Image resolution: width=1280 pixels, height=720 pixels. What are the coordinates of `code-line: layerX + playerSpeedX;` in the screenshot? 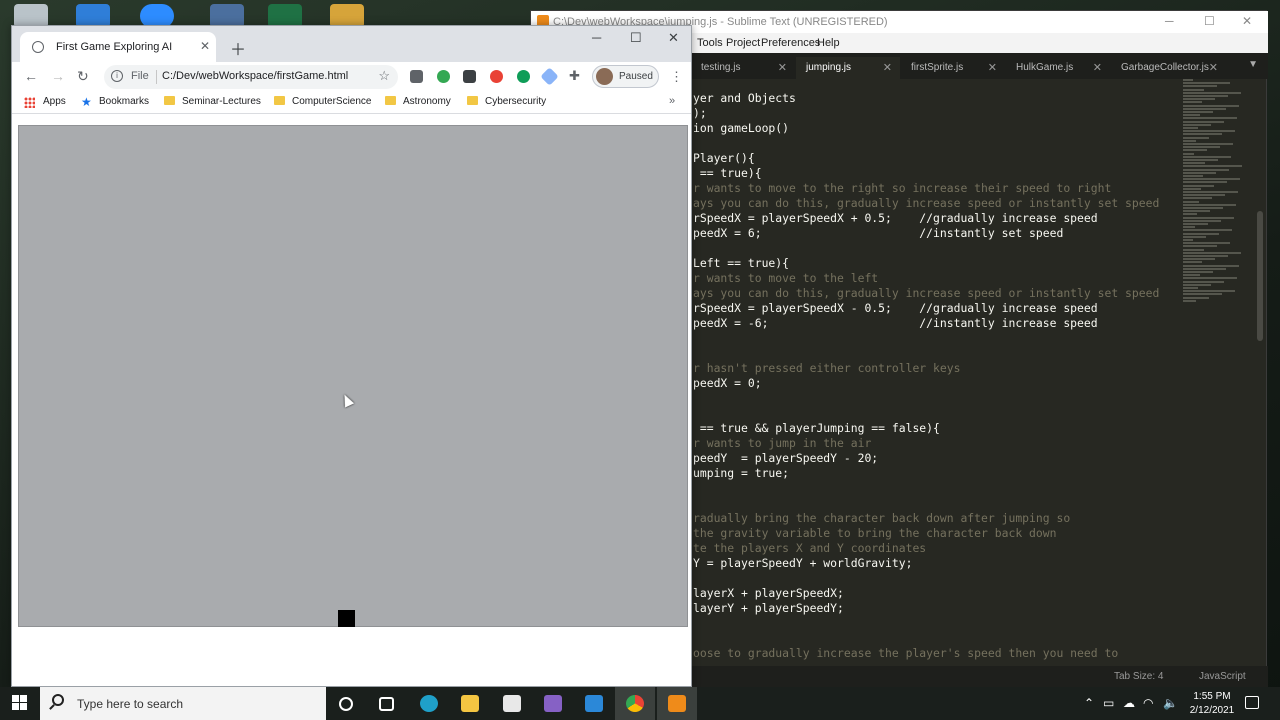 It's located at (768, 593).